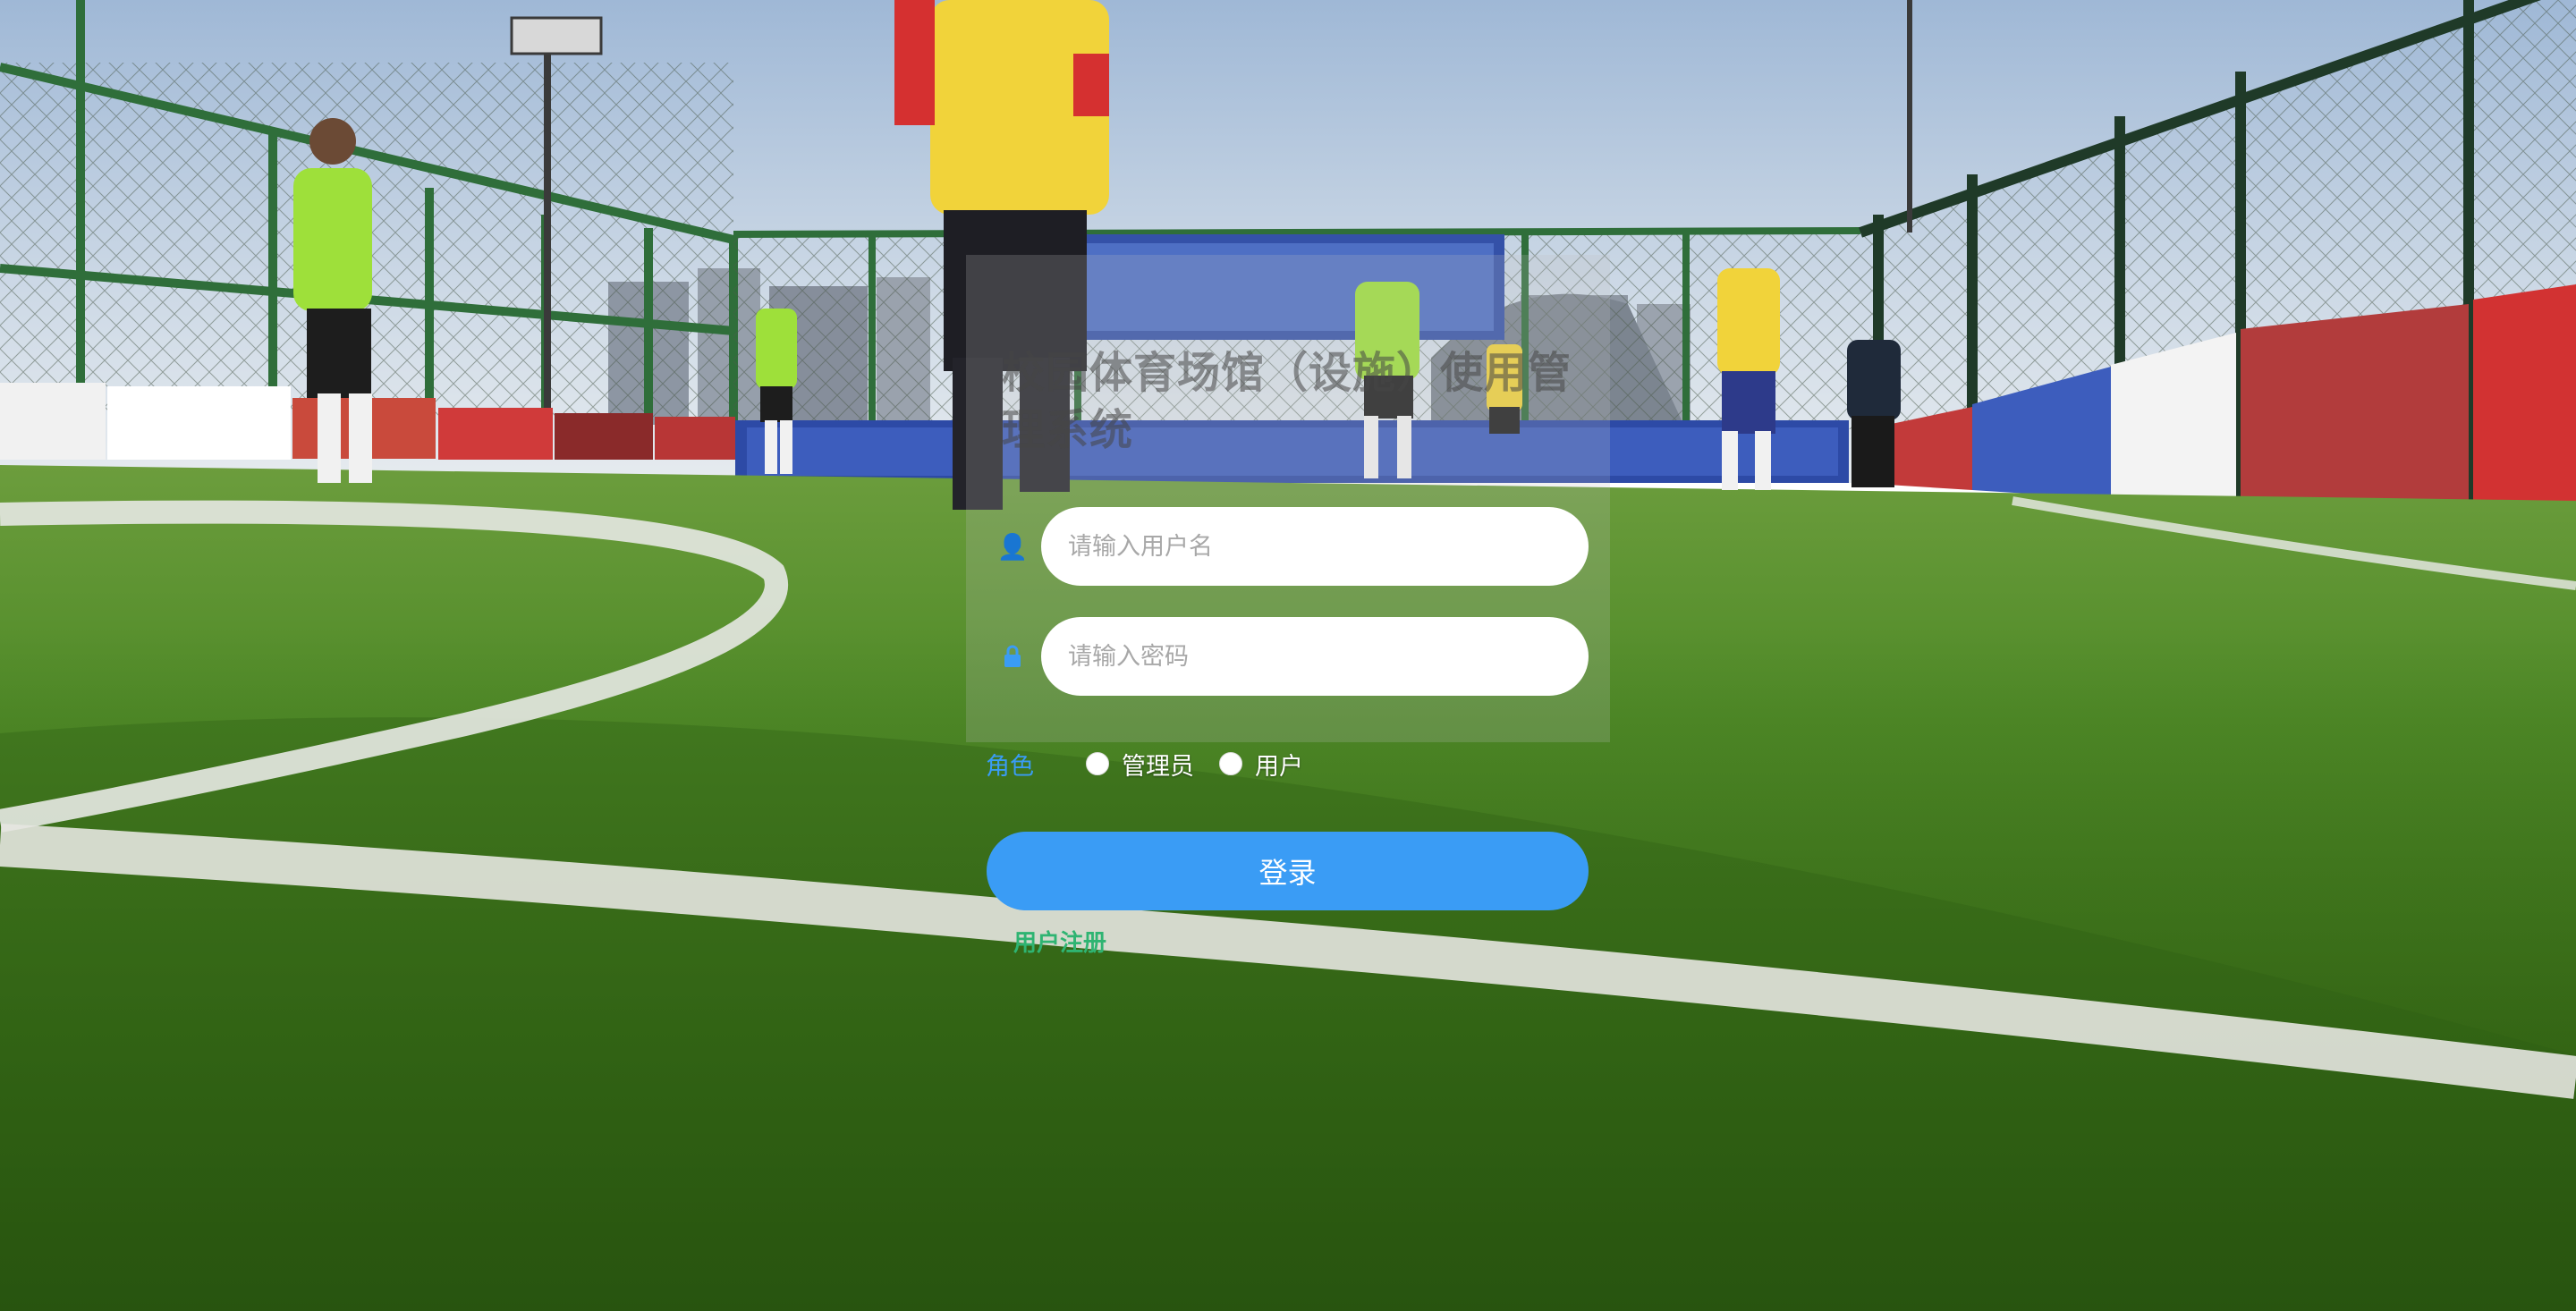  I want to click on role-selector: 角色 管理员 用户, so click(1157, 764).